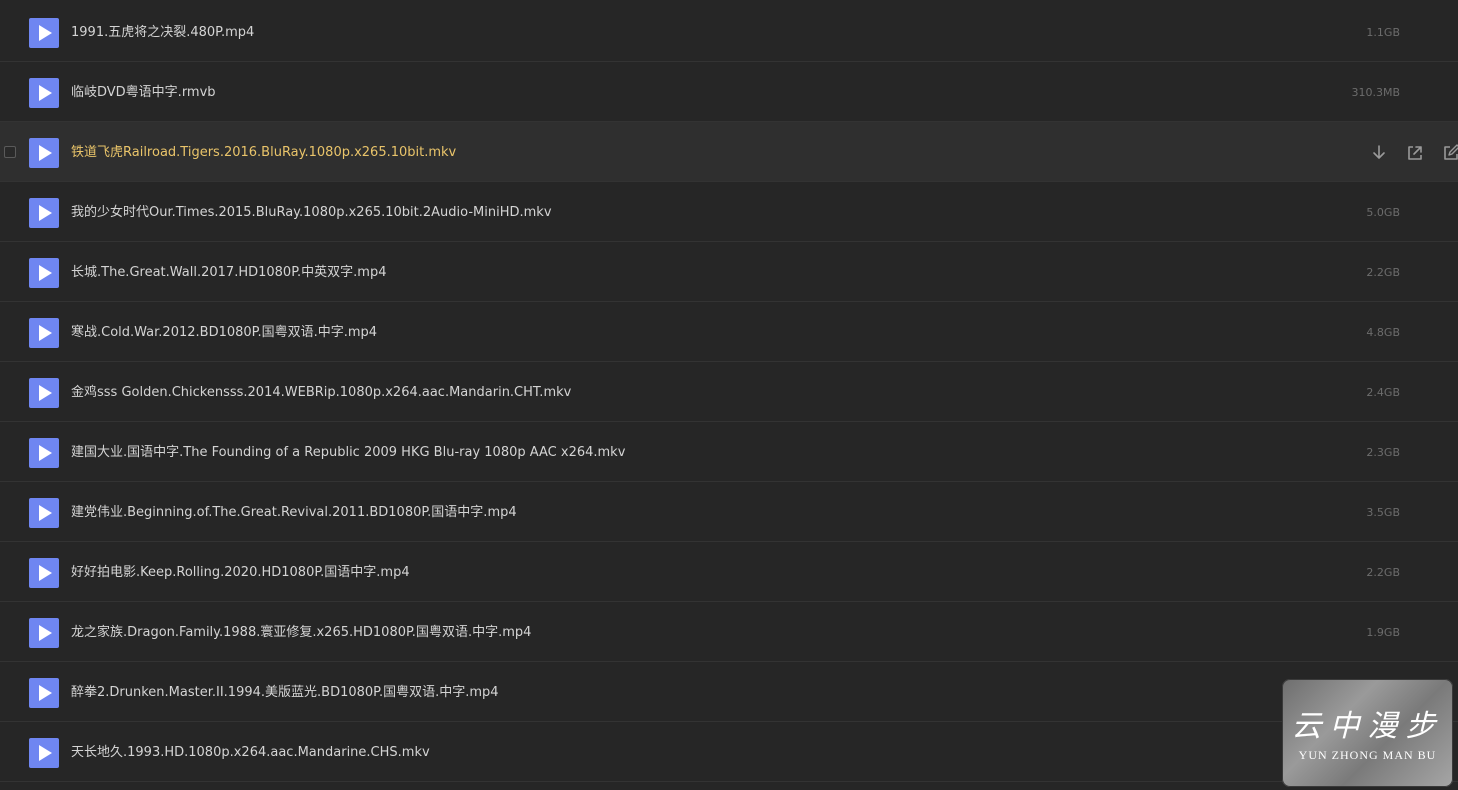 The image size is (1458, 790). Describe the element at coordinates (1375, 92) in the screenshot. I see `file-size: 310.3MB` at that location.